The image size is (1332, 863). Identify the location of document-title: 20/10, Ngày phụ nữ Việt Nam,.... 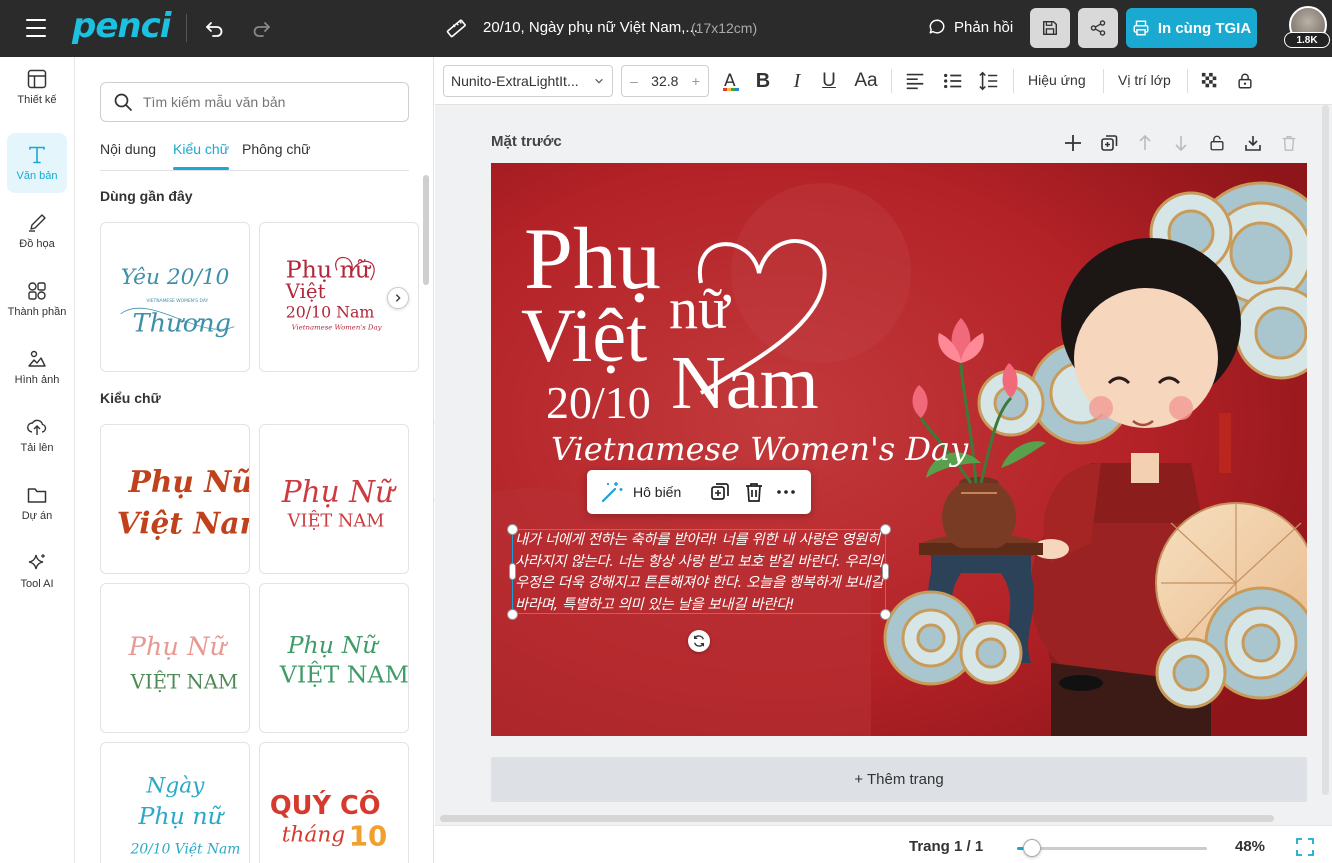
(590, 27).